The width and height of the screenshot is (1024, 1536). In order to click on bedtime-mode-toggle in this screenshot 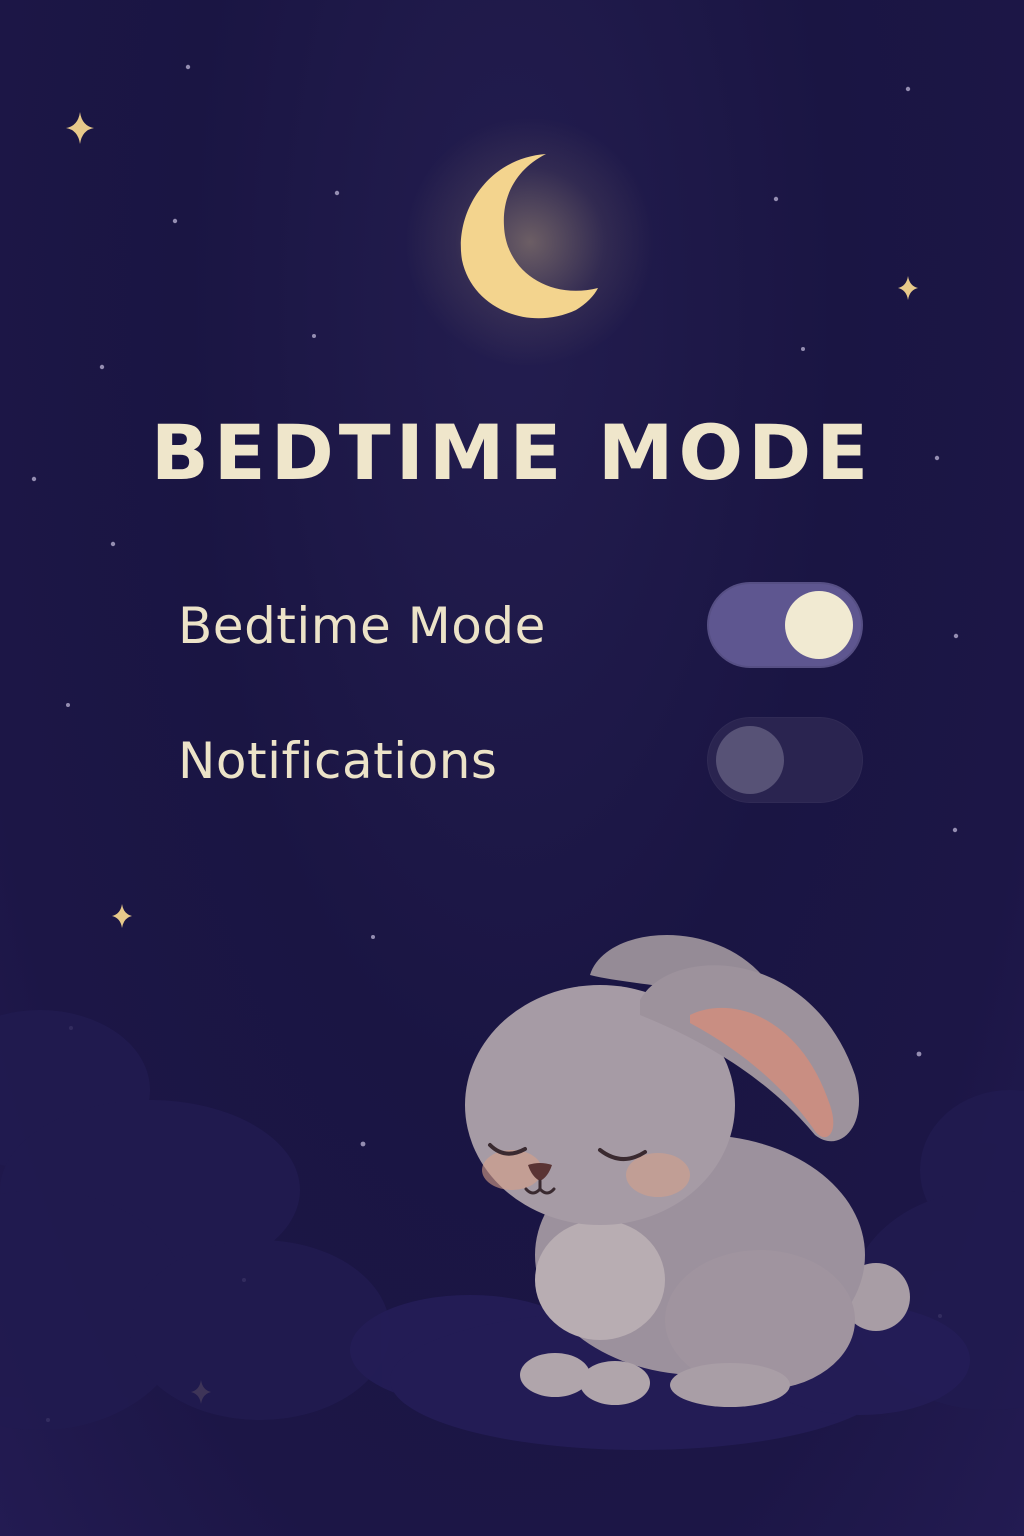, I will do `click(785, 625)`.